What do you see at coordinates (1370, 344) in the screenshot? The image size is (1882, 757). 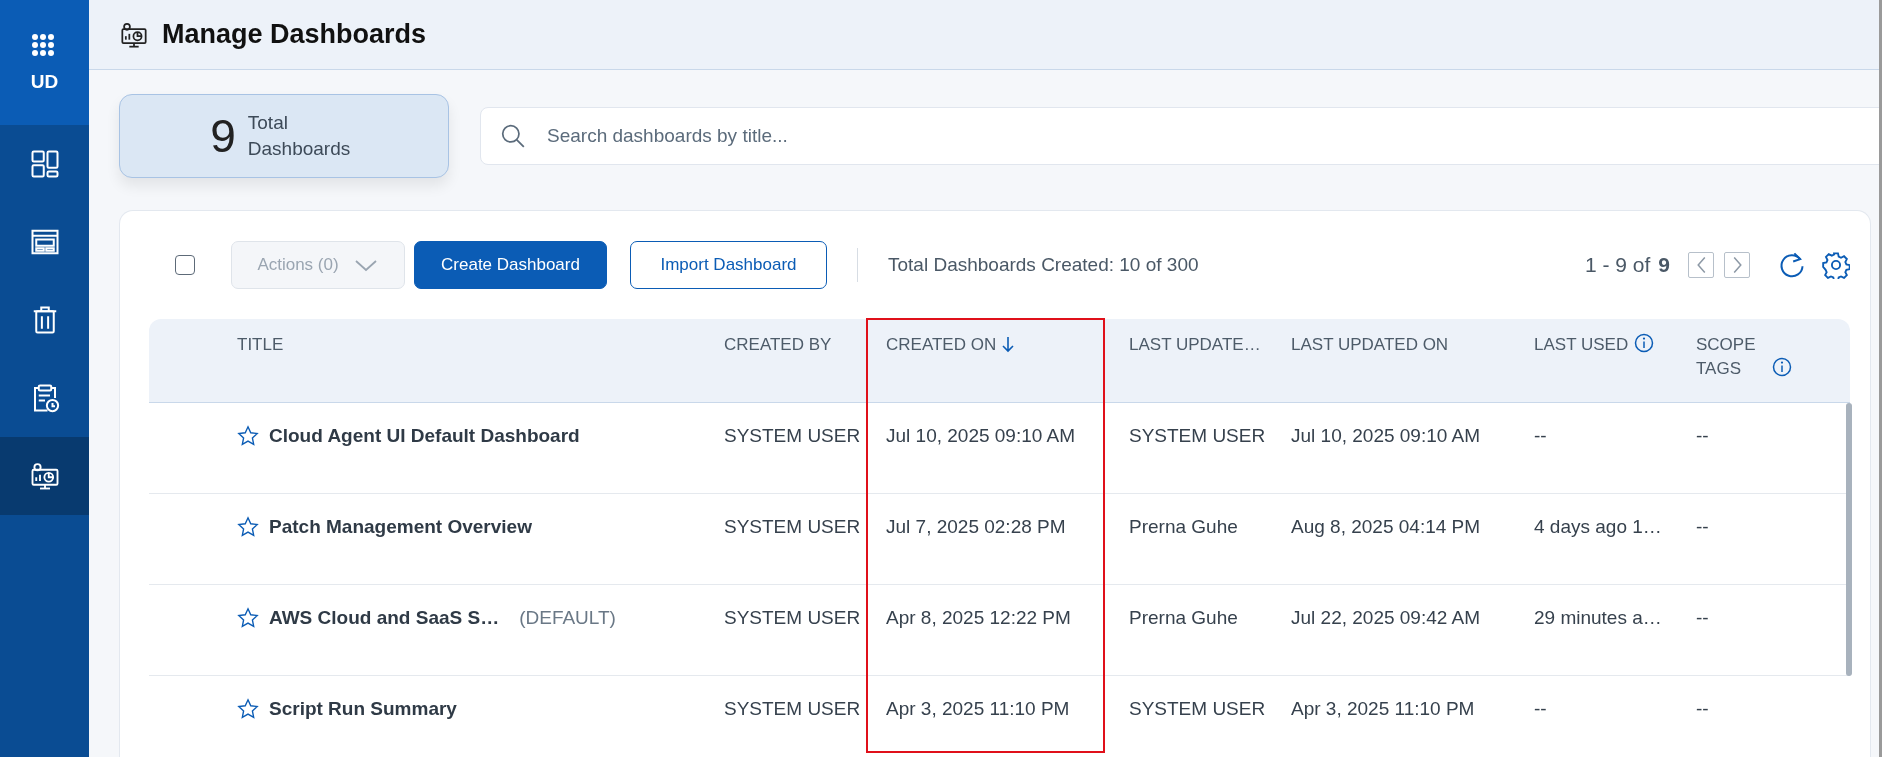 I see `column-header: LAST UPDATED ON` at bounding box center [1370, 344].